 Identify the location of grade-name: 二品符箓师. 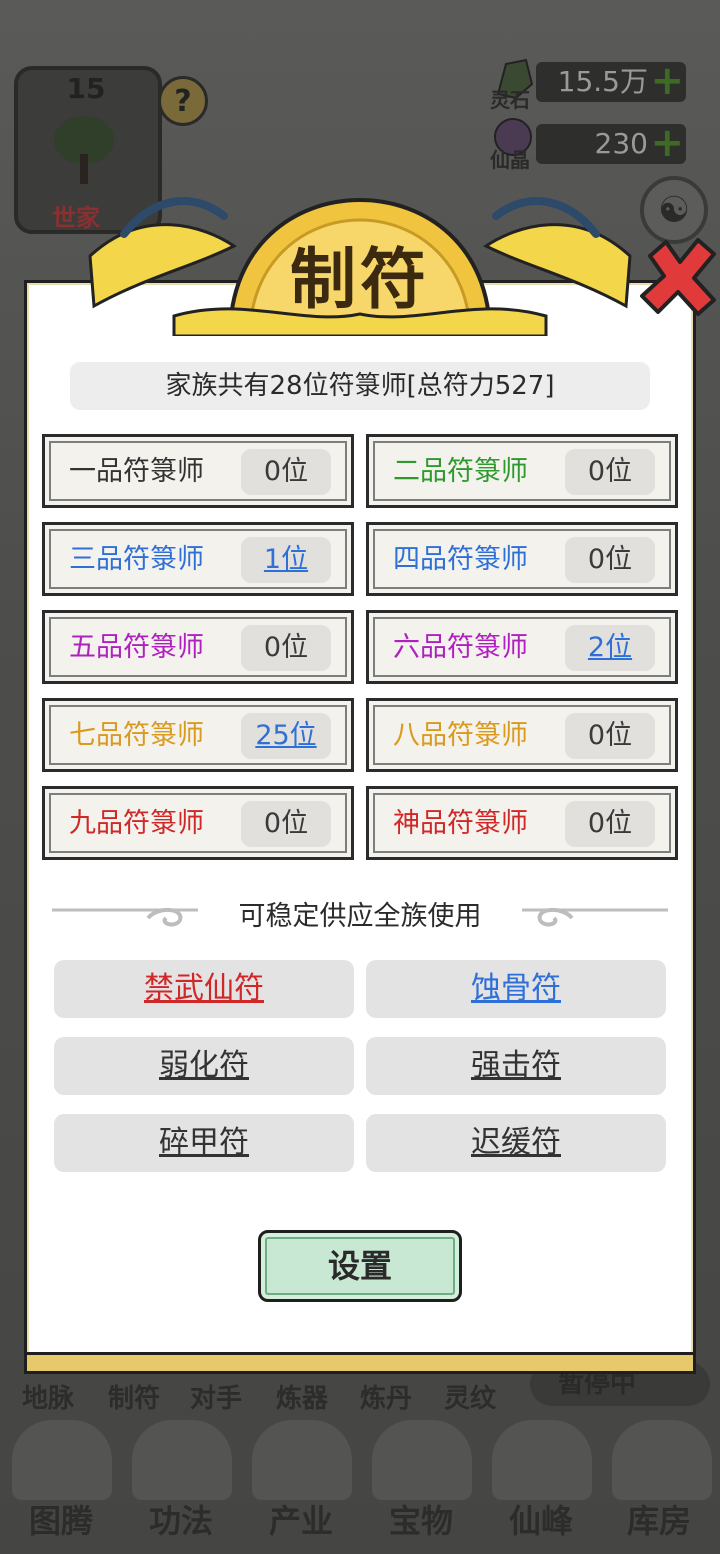
(460, 471).